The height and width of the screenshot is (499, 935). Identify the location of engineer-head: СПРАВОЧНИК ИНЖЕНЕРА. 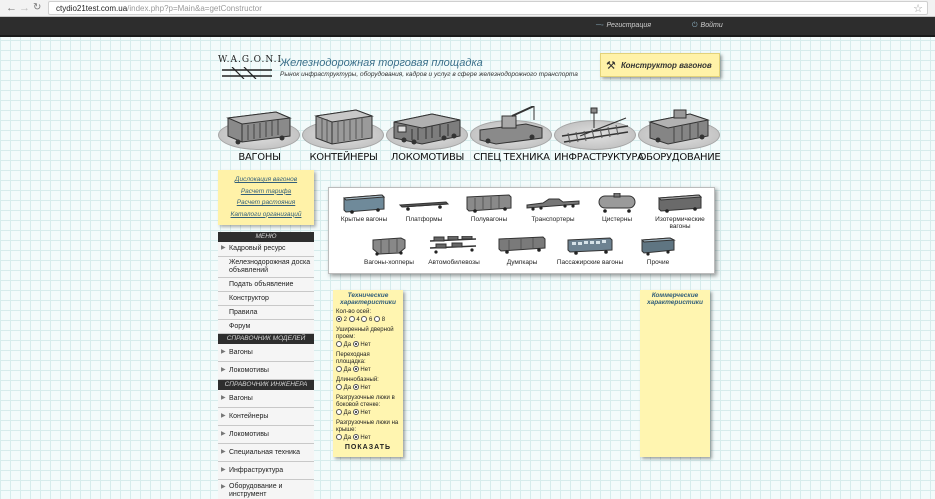
(266, 385).